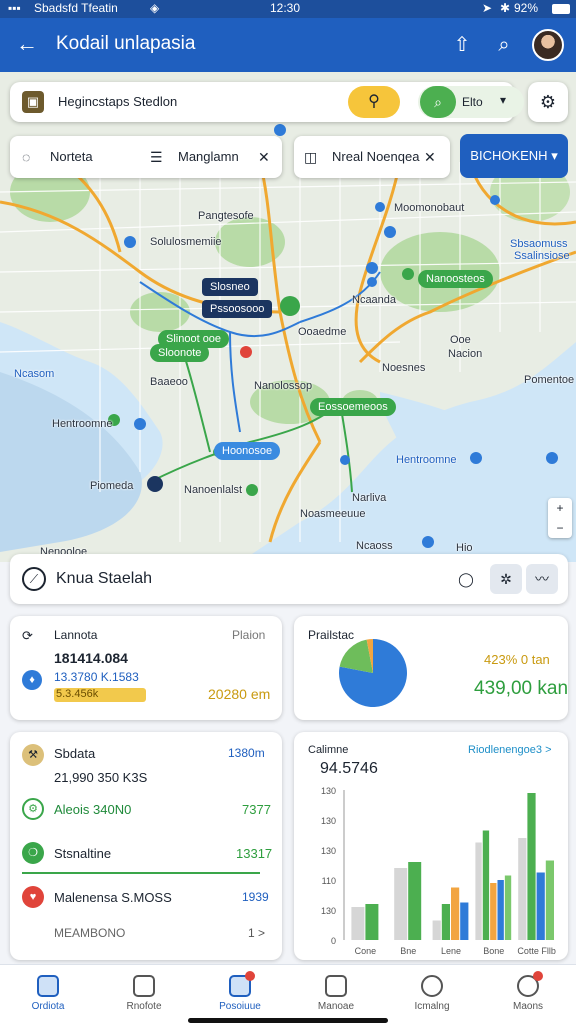 This screenshot has width=576, height=1024. Describe the element at coordinates (247, 451) in the screenshot. I see `map-marker-label: Hoonosoe` at that location.